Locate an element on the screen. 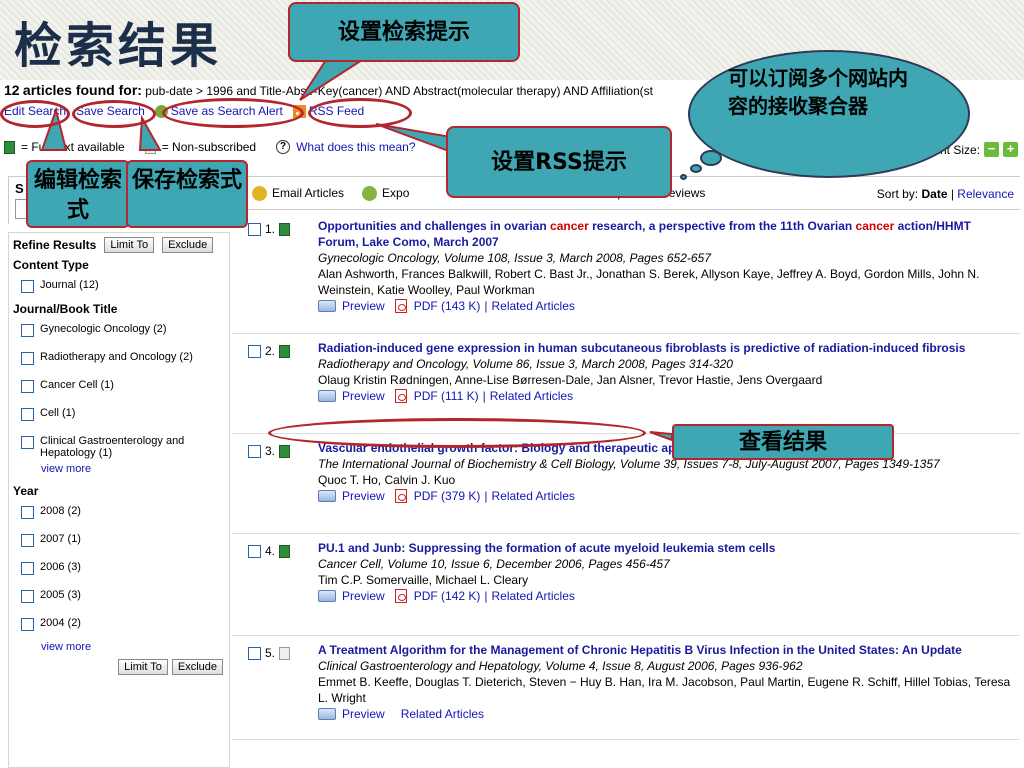 The height and width of the screenshot is (768, 1024). result-number: 3. is located at coordinates (270, 451).